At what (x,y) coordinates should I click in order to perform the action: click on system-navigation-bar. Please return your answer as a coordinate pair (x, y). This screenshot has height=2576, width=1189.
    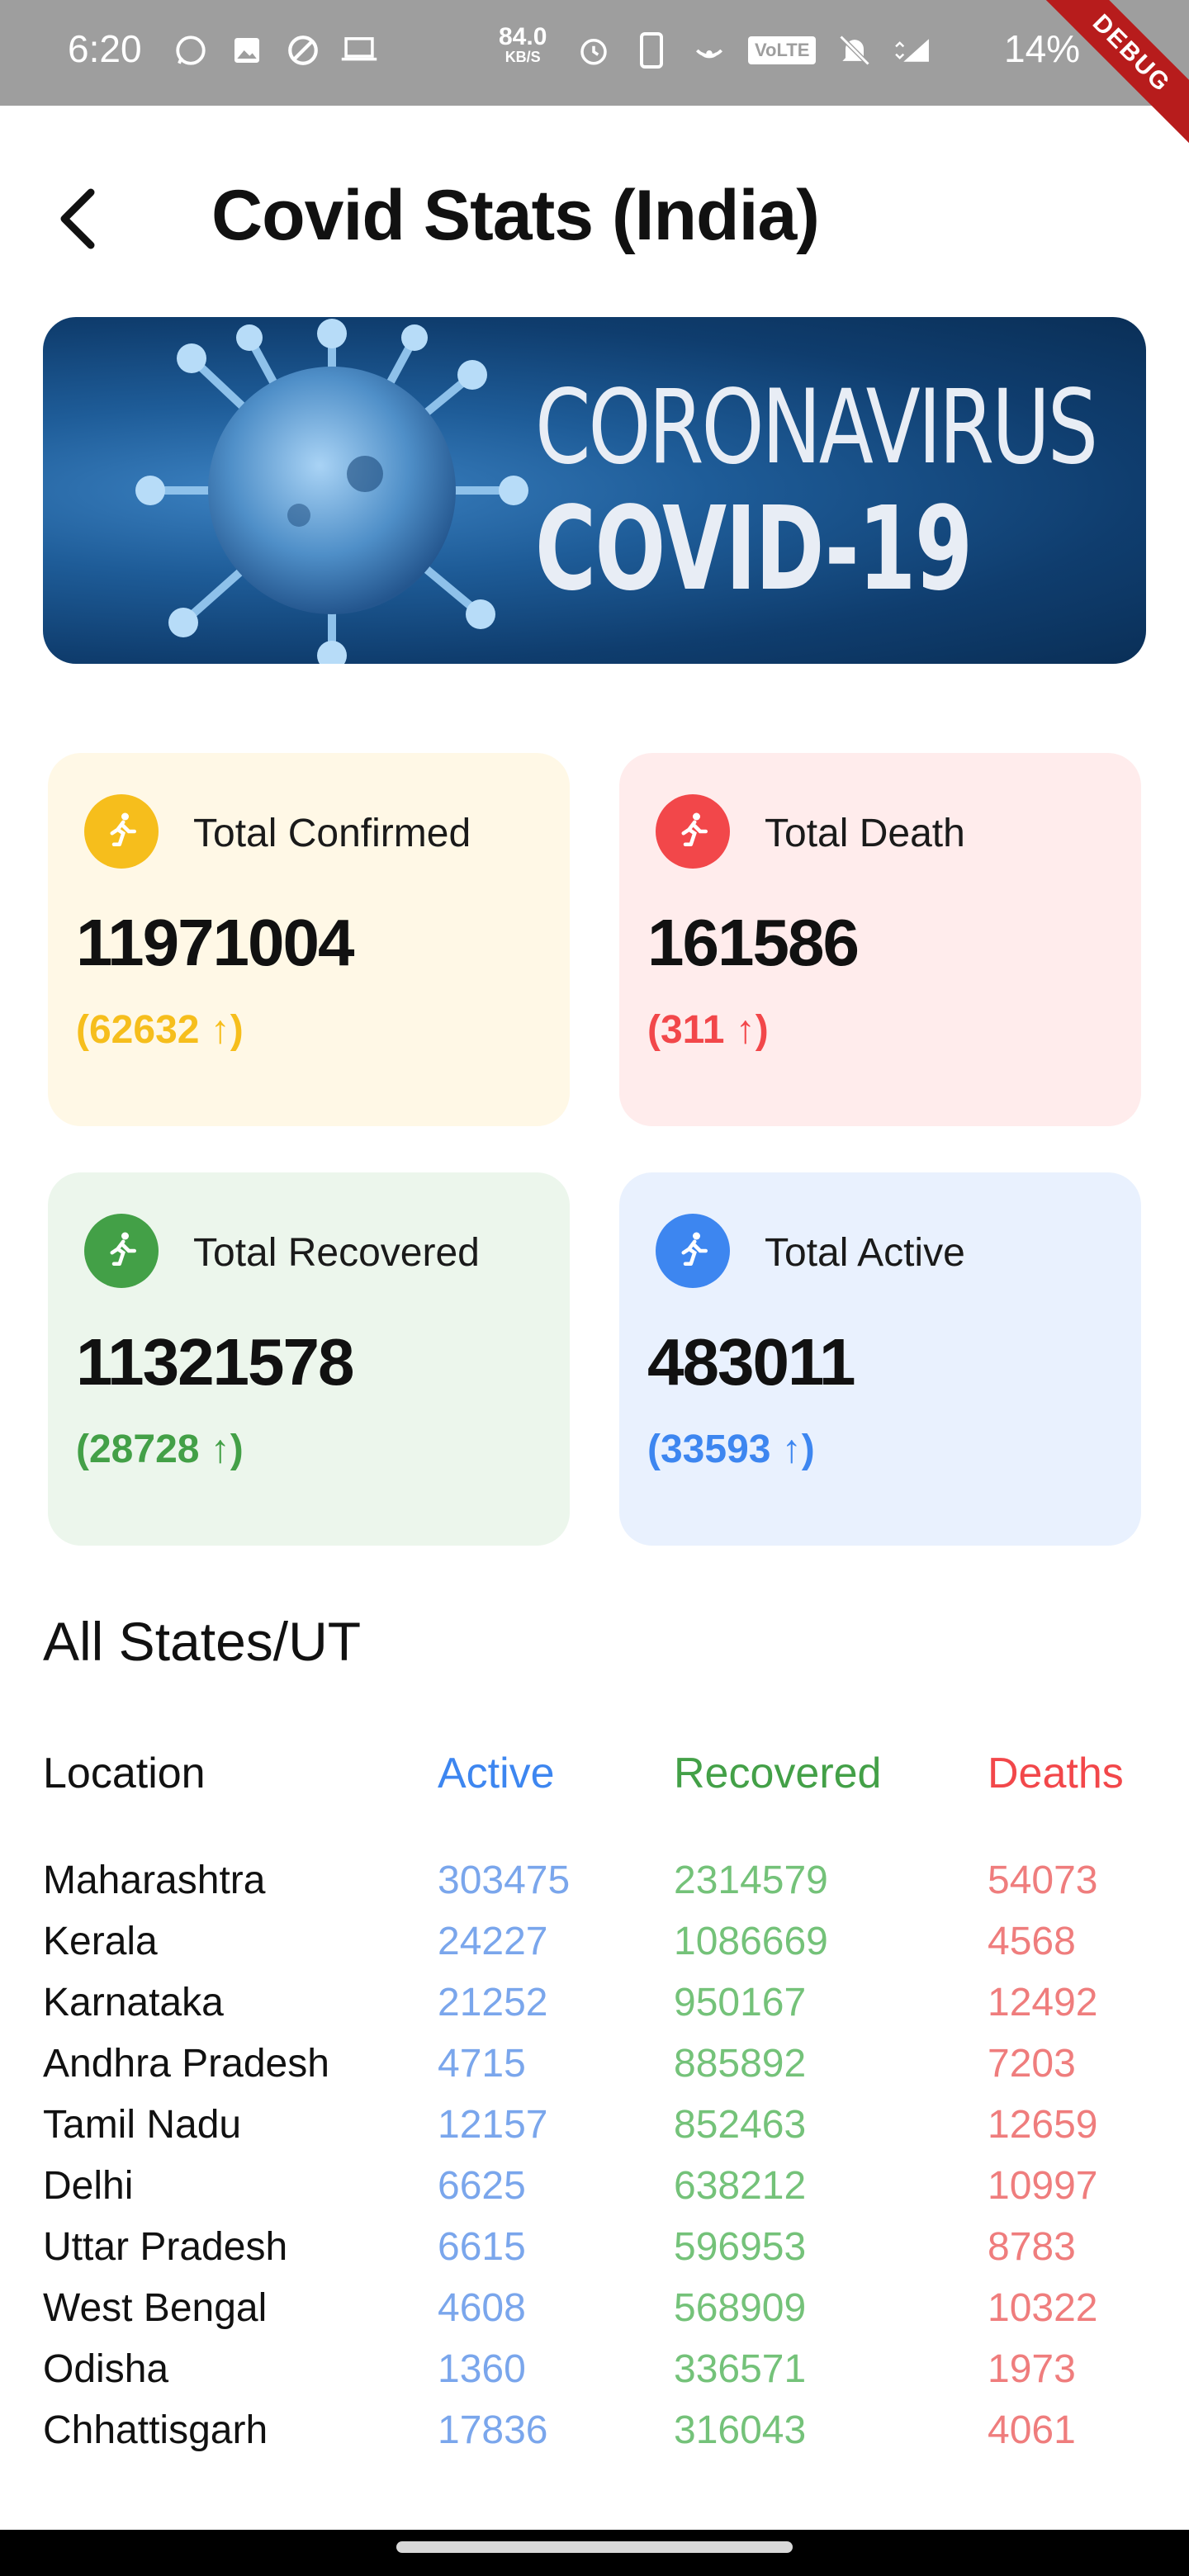
    Looking at the image, I should click on (594, 2553).